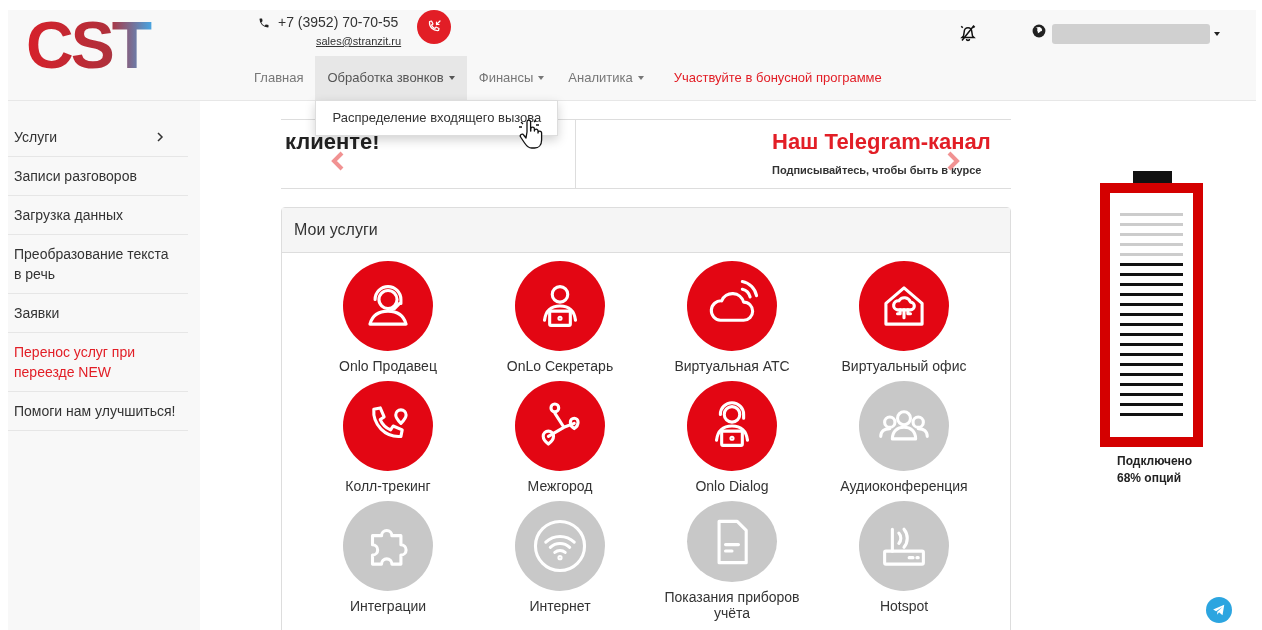 The height and width of the screenshot is (630, 1262). Describe the element at coordinates (646, 230) in the screenshot. I see `panel-title: Мои услуги` at that location.